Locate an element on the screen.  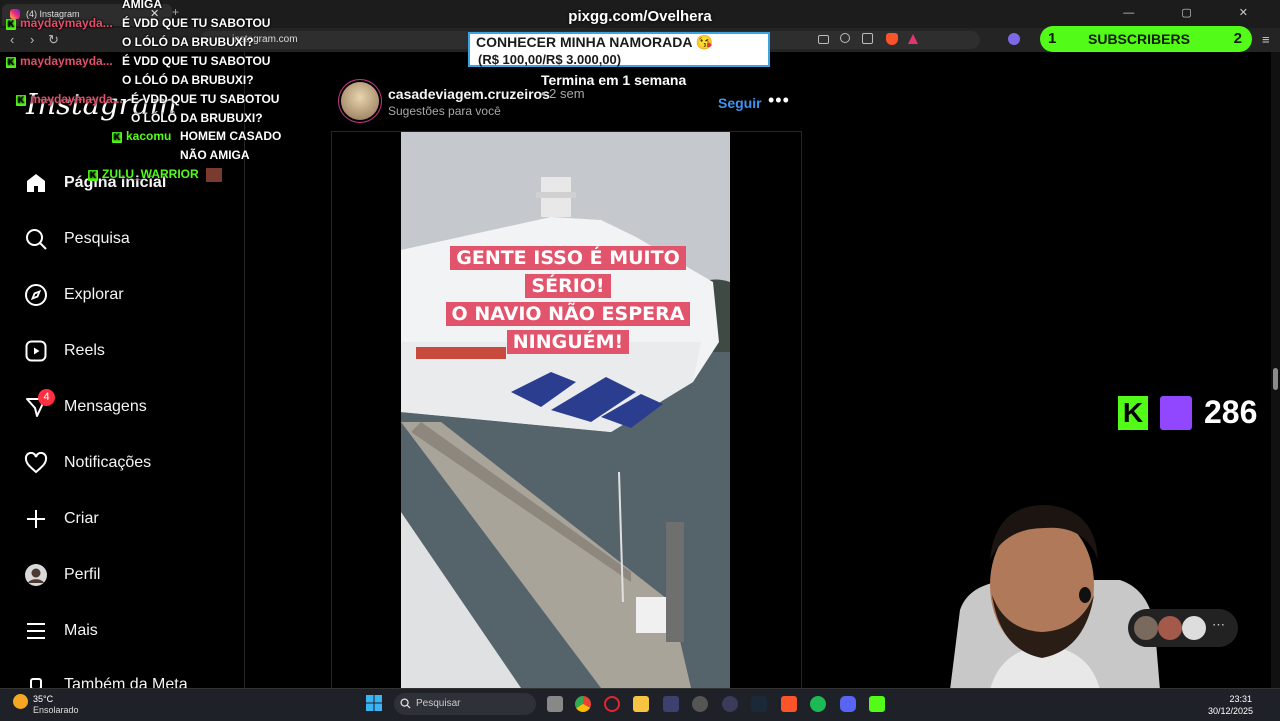
forward-button: › is located at coordinates (32, 39).